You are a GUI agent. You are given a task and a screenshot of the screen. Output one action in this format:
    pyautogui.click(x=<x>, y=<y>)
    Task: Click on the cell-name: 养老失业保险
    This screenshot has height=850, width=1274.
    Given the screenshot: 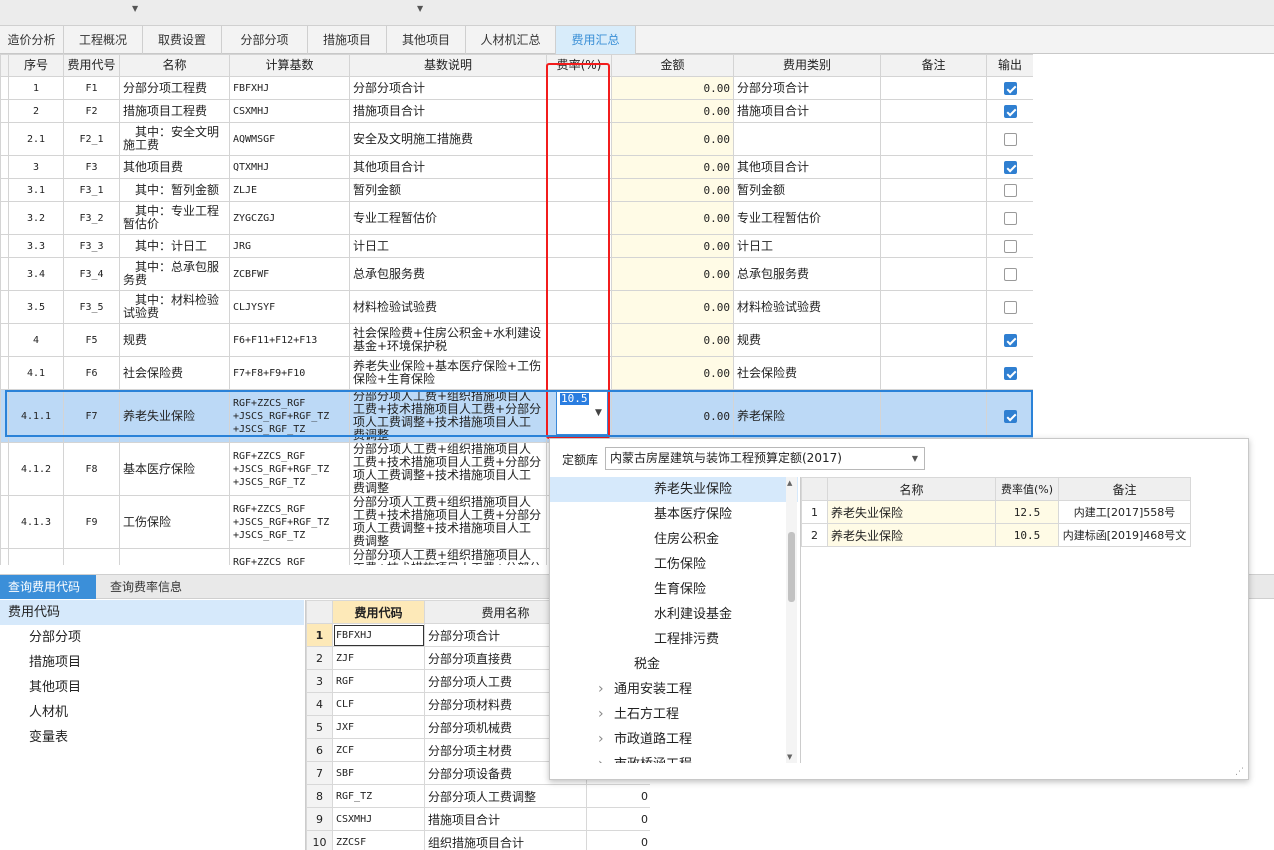 What is the action you would take?
    pyautogui.click(x=174, y=416)
    